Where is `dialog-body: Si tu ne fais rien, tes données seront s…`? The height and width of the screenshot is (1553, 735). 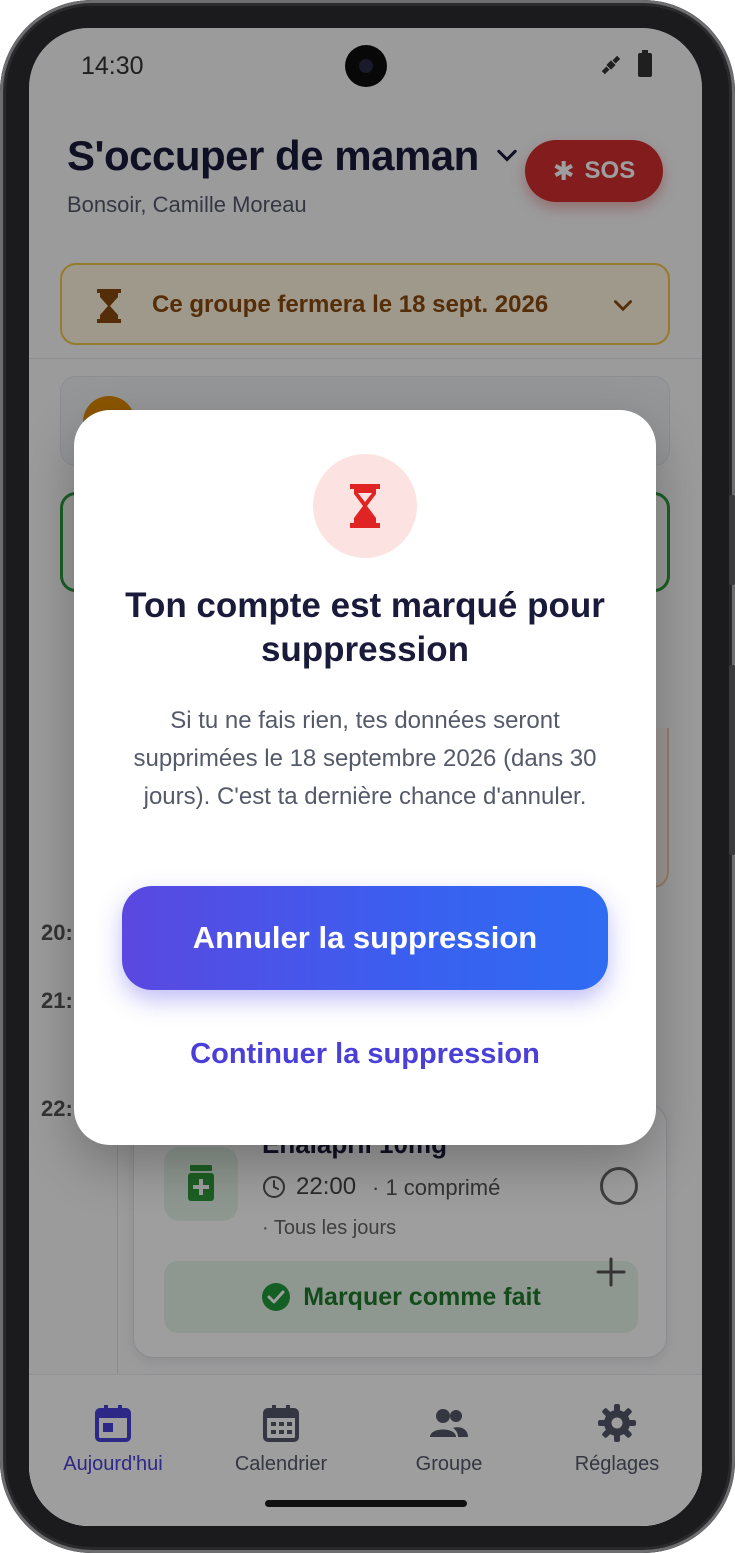
dialog-body: Si tu ne fais rien, tes données seront s… is located at coordinates (365, 758).